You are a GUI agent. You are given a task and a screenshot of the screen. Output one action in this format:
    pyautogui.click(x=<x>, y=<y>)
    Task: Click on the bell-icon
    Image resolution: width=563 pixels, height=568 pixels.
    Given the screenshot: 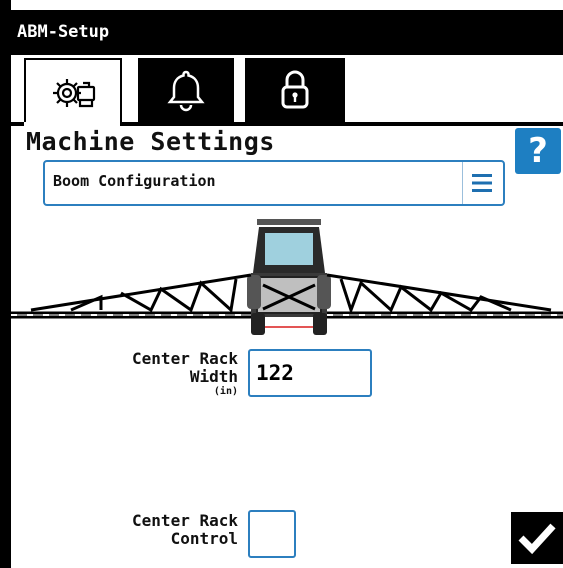 What is the action you would take?
    pyautogui.click(x=186, y=91)
    